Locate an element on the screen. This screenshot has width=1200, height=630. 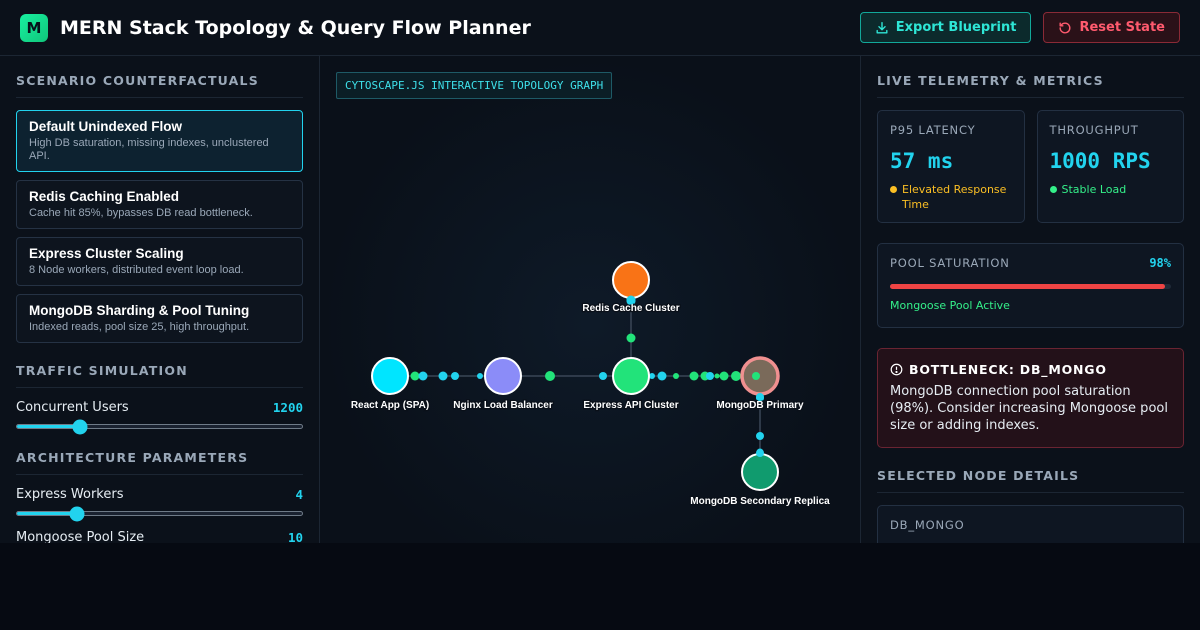
scenario-name: Default Unindexed Flow is located at coordinates (106, 126).